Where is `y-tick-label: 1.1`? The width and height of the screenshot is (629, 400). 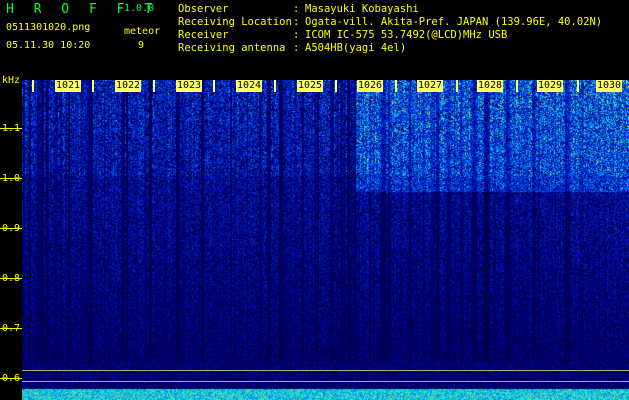
y-tick-label: 1.1 is located at coordinates (11, 128).